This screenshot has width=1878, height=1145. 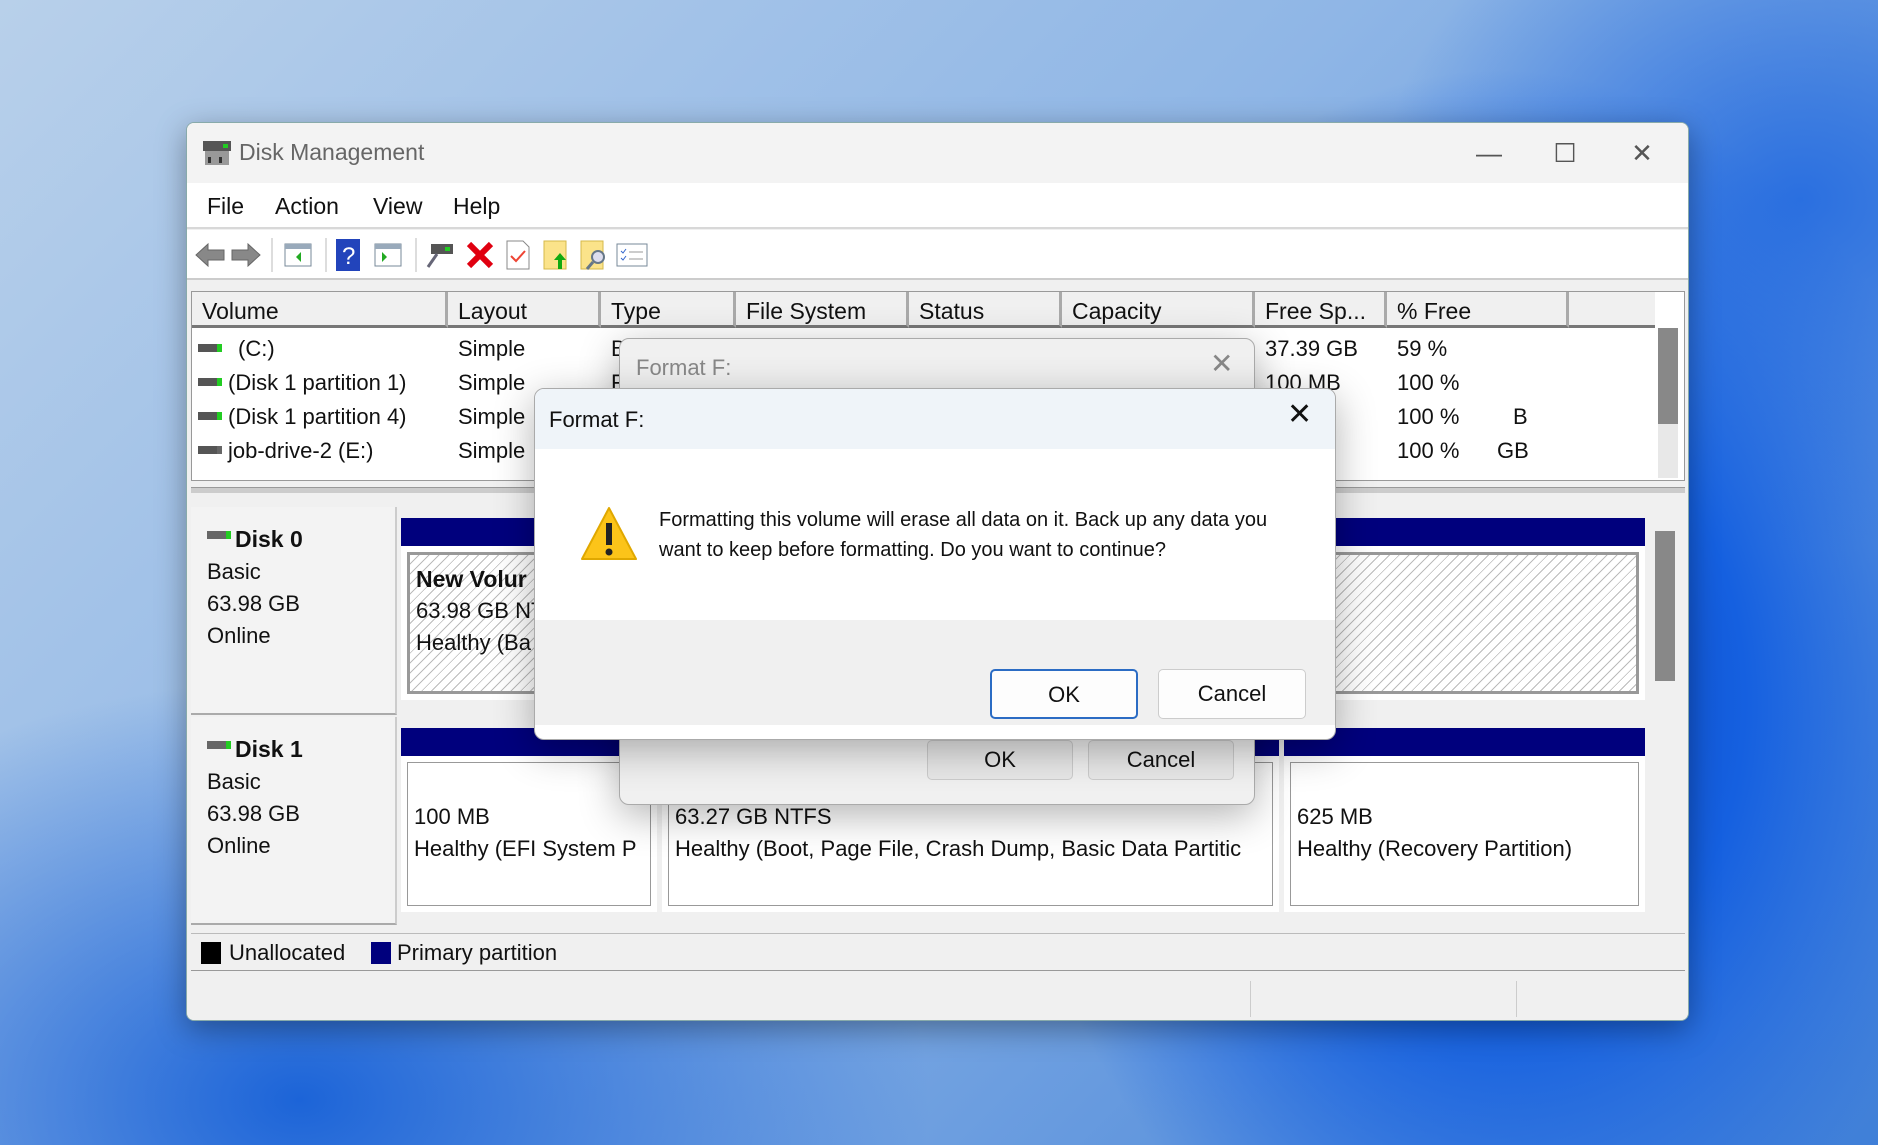 What do you see at coordinates (937, 255) in the screenshot?
I see `toolbar: ?` at bounding box center [937, 255].